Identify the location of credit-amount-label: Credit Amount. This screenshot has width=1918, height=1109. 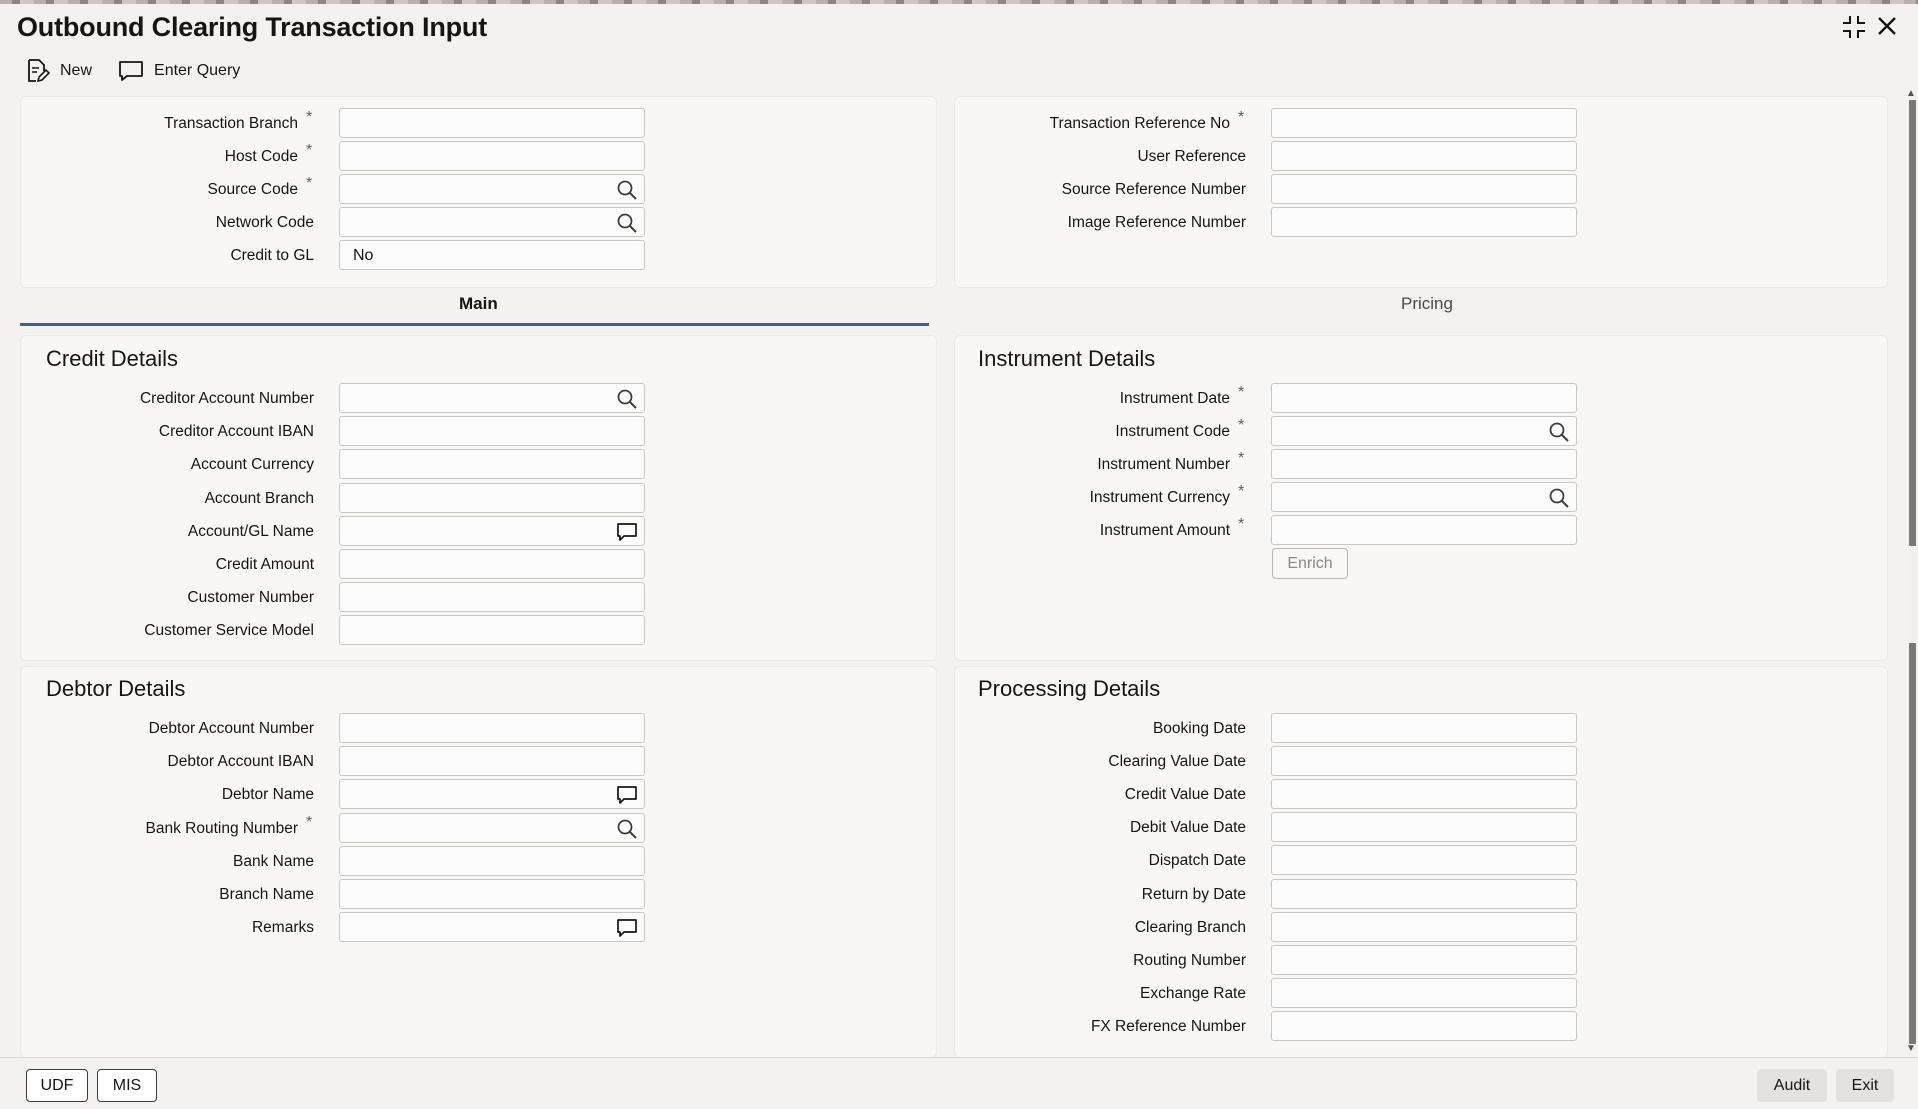
(264, 564).